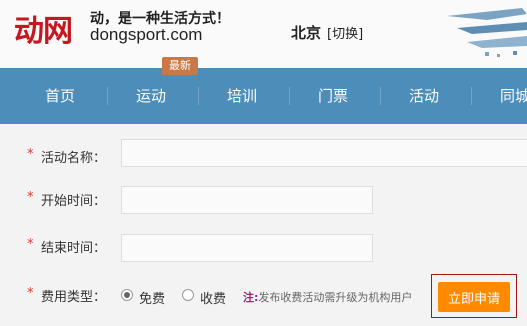 The image size is (527, 326). Describe the element at coordinates (74, 201) in the screenshot. I see `start-time-label: 开始时间：` at that location.